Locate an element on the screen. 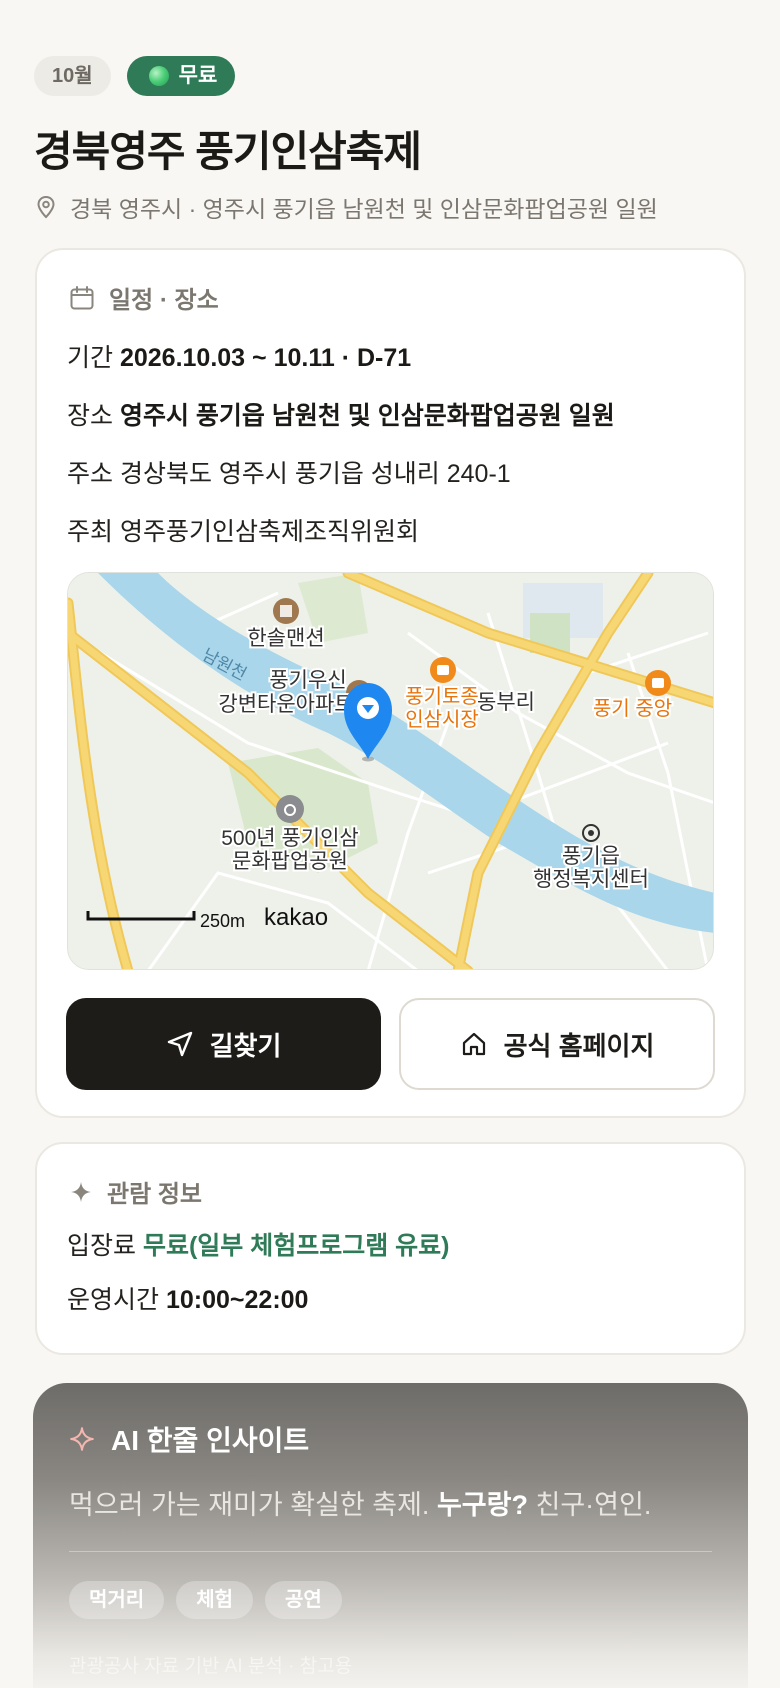  tag-performance: 공연 is located at coordinates (303, 1600).